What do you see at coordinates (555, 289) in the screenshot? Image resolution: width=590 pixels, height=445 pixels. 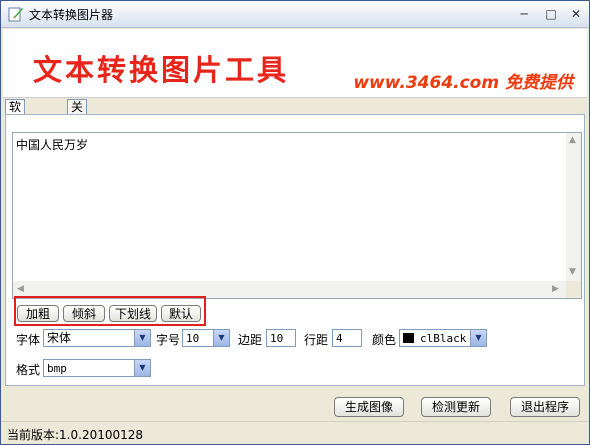 I see `scroll-right-icon: ▶` at bounding box center [555, 289].